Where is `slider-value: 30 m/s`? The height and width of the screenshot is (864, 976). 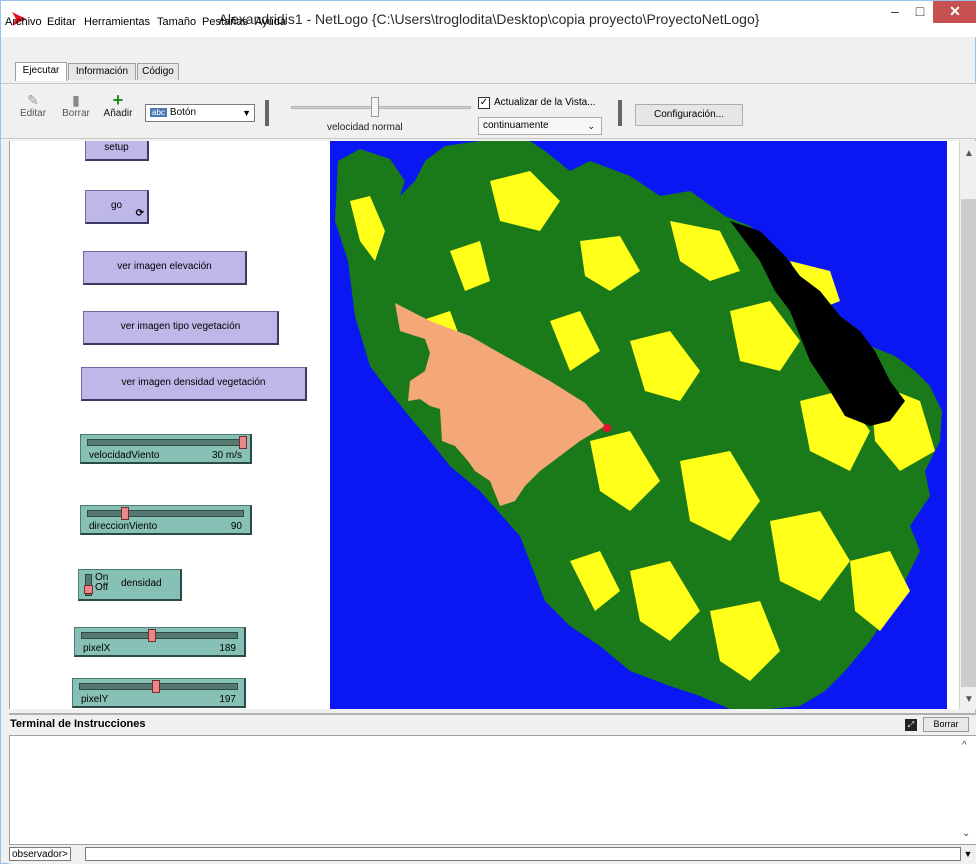 slider-value: 30 m/s is located at coordinates (226, 455).